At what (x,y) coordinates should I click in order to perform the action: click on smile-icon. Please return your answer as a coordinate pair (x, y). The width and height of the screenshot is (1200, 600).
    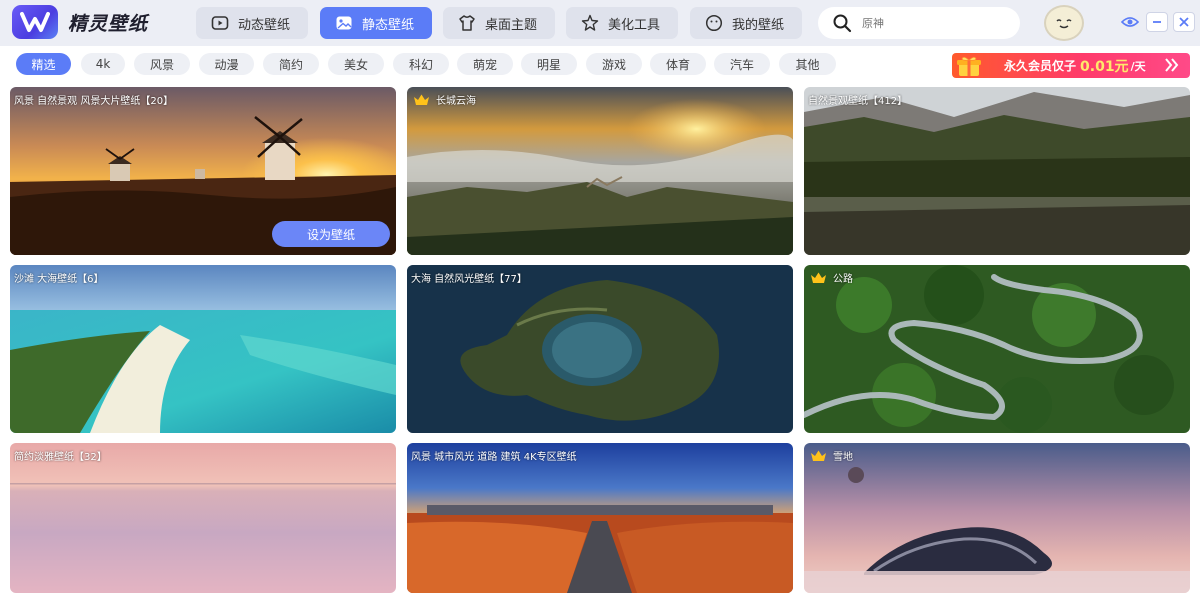
    Looking at the image, I should click on (714, 23).